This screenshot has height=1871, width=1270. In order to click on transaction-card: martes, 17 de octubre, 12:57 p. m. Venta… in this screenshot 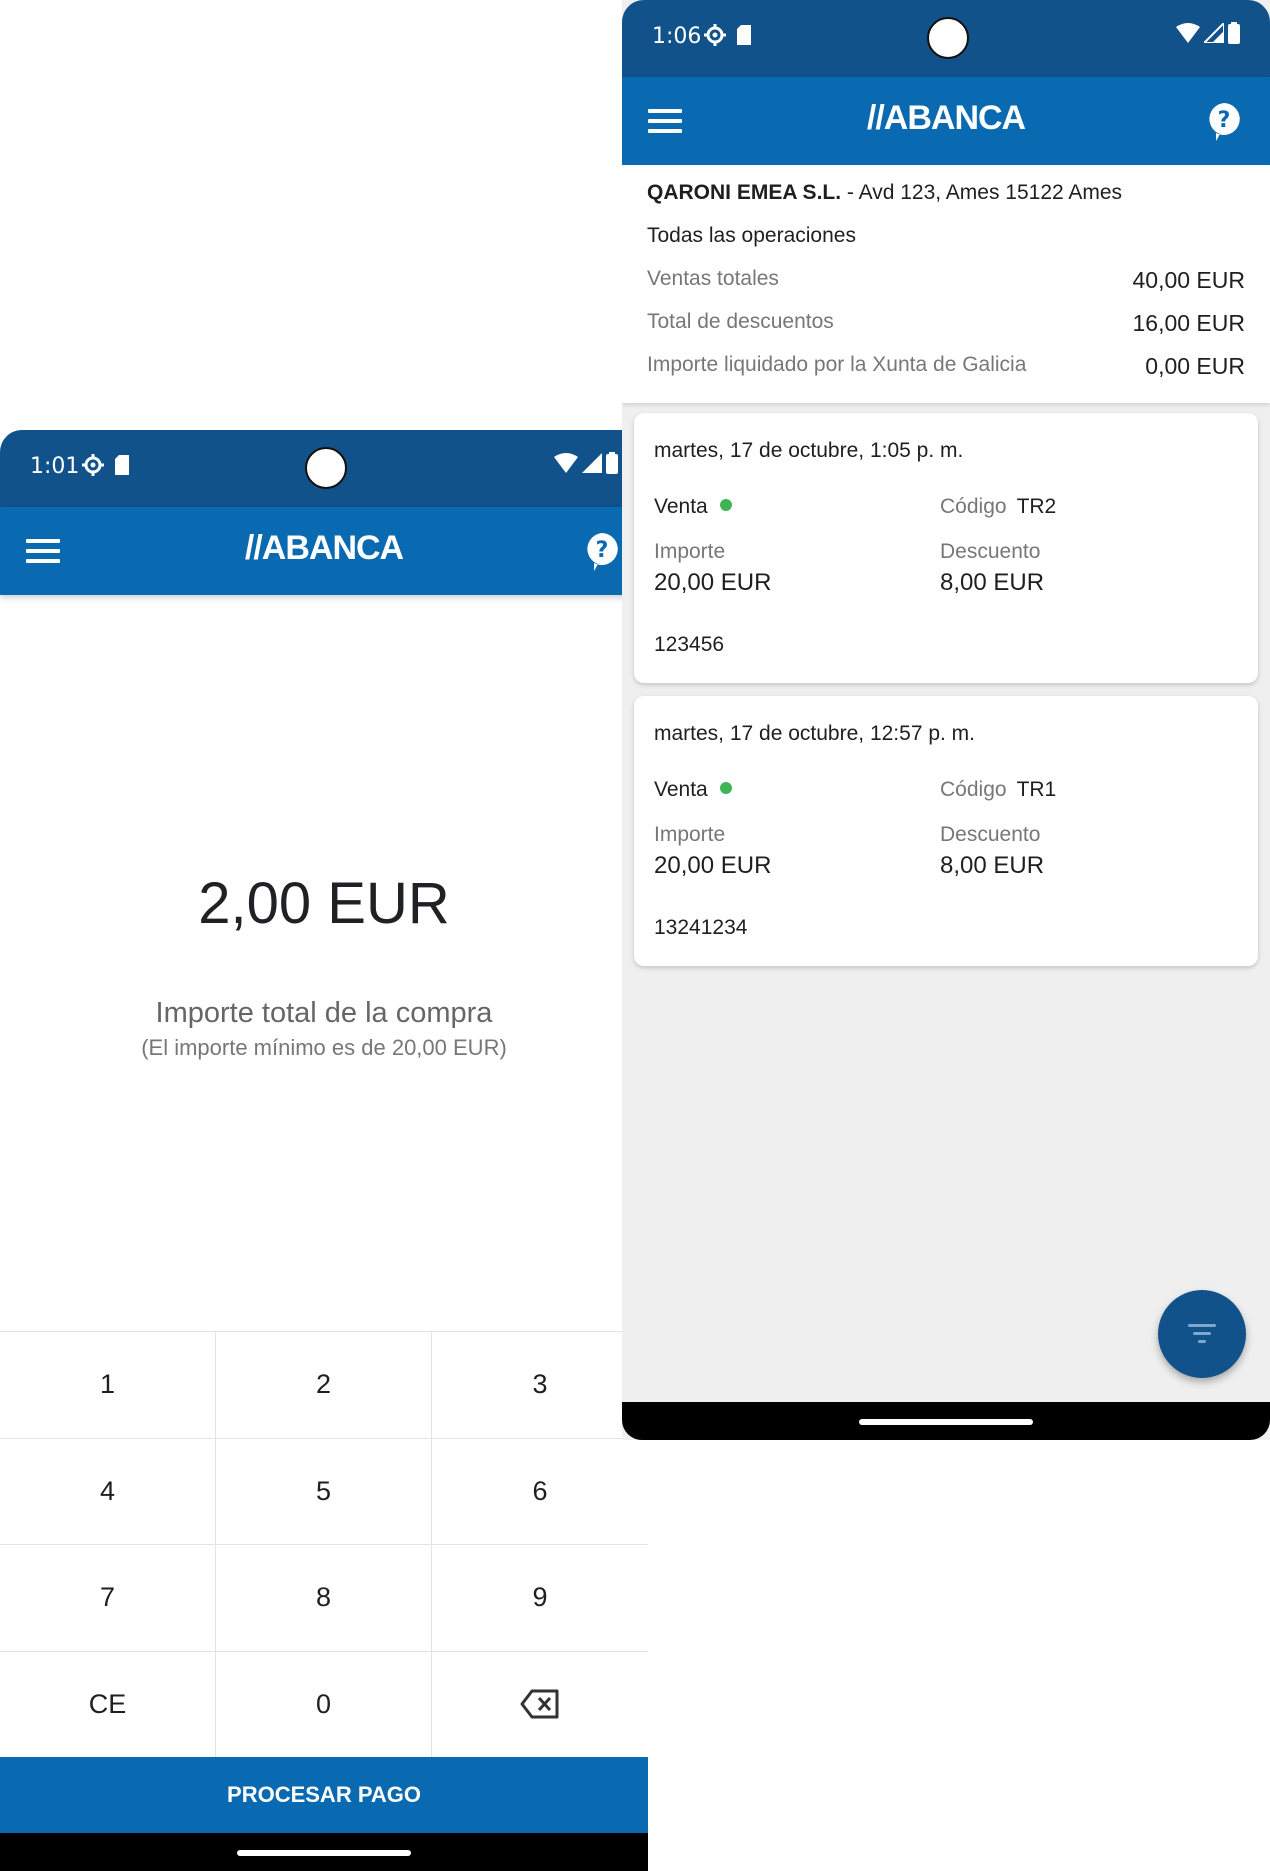, I will do `click(946, 831)`.